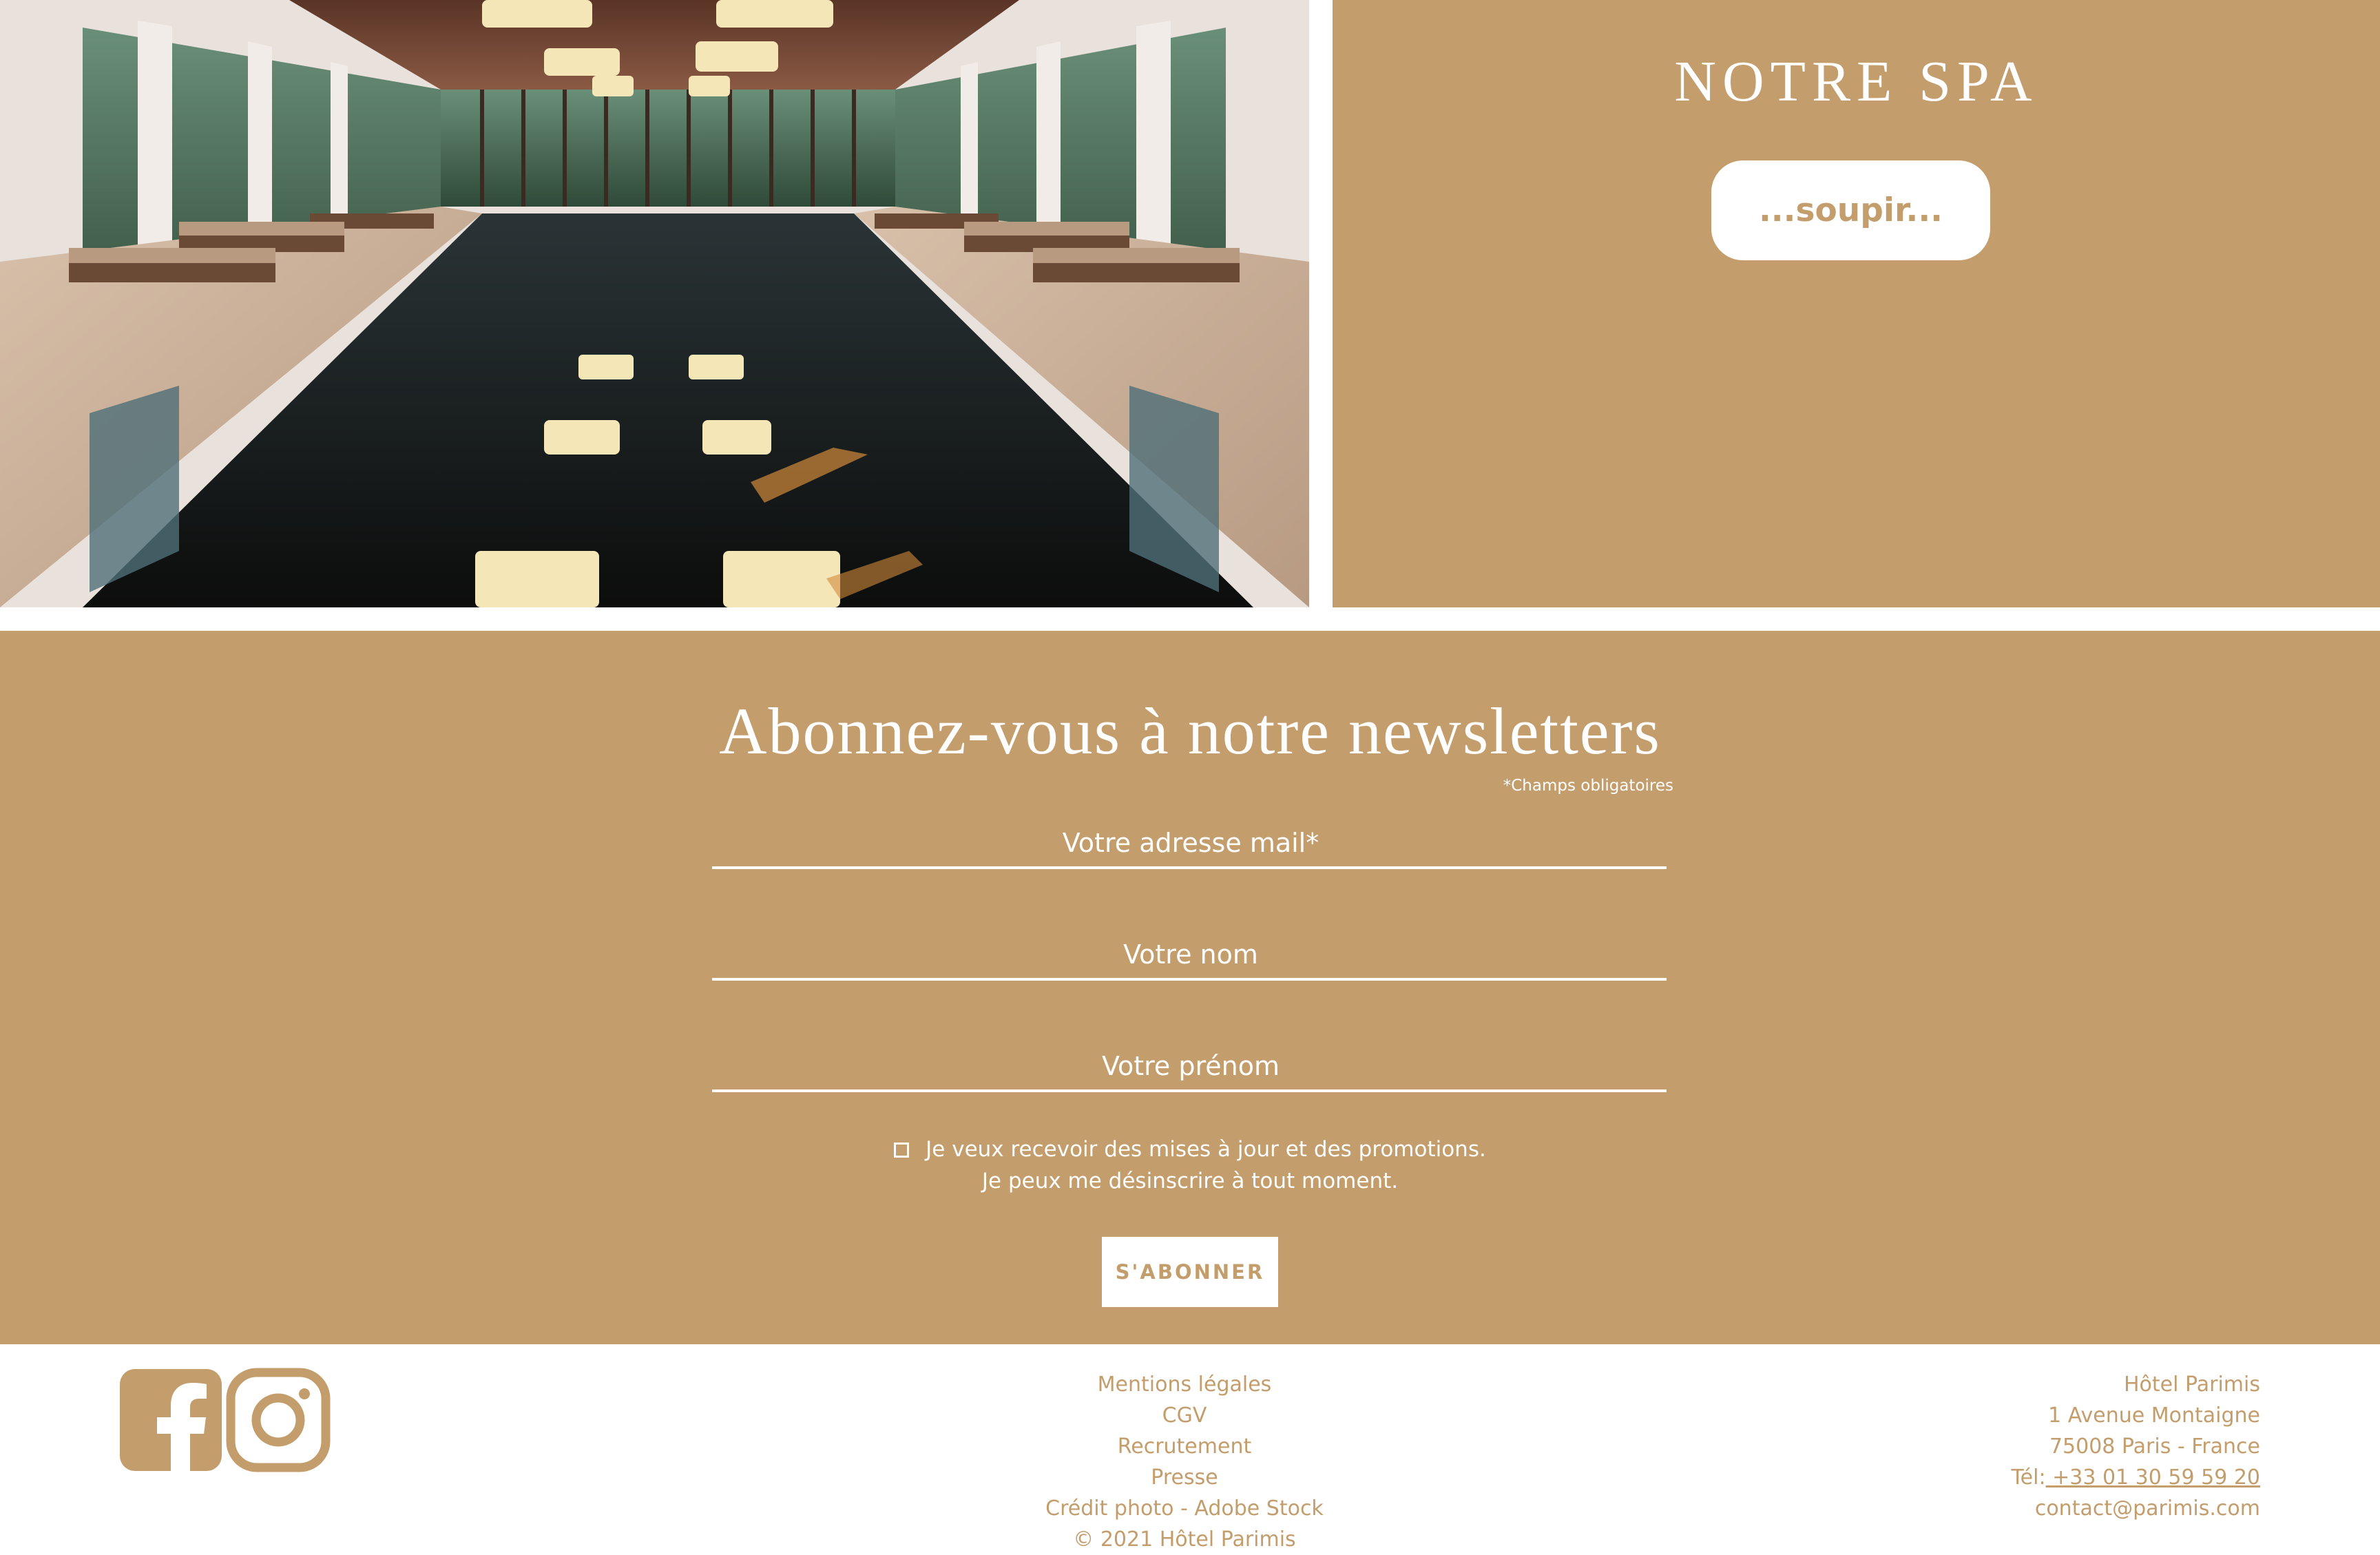  Describe the element at coordinates (1184, 1416) in the screenshot. I see `footer-link-cgv: CGV` at that location.